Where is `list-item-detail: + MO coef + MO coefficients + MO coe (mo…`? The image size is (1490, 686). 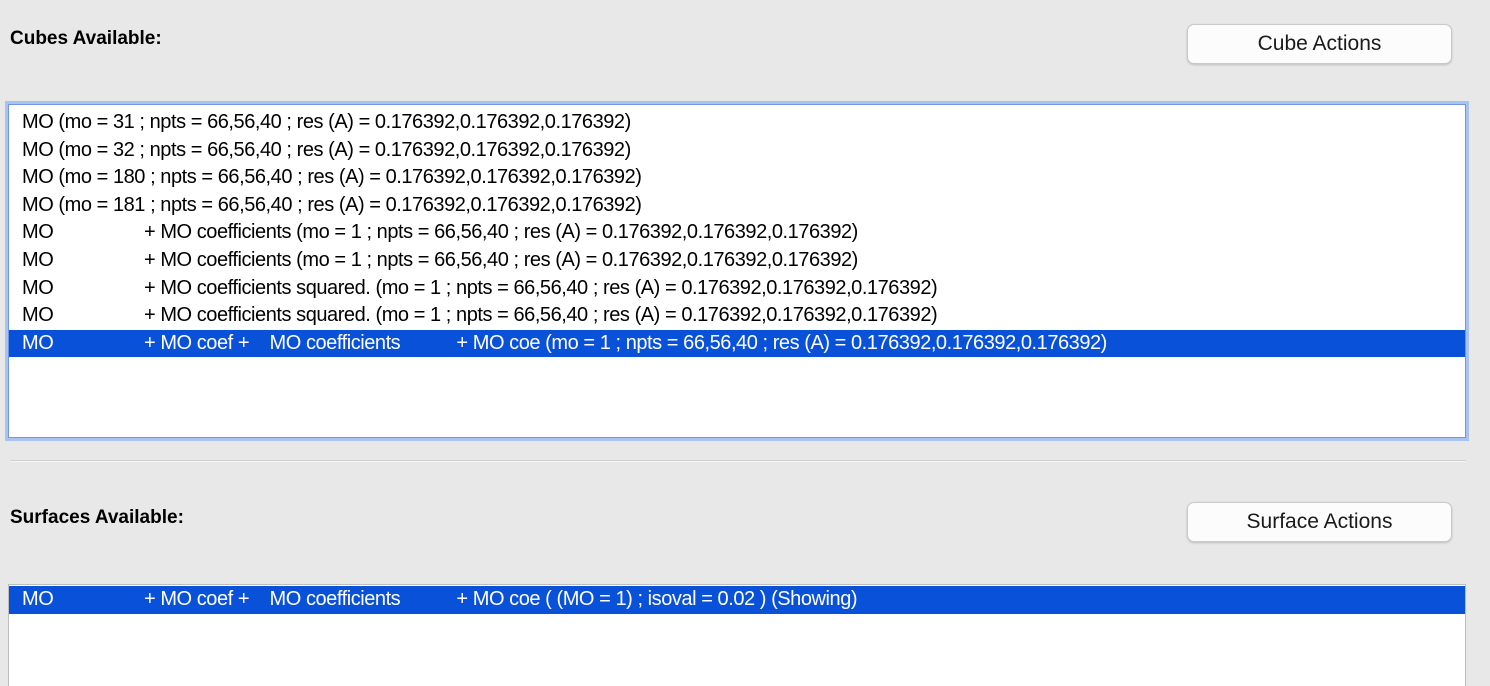
list-item-detail: + MO coef + MO coefficients + MO coe (mo… is located at coordinates (625, 342).